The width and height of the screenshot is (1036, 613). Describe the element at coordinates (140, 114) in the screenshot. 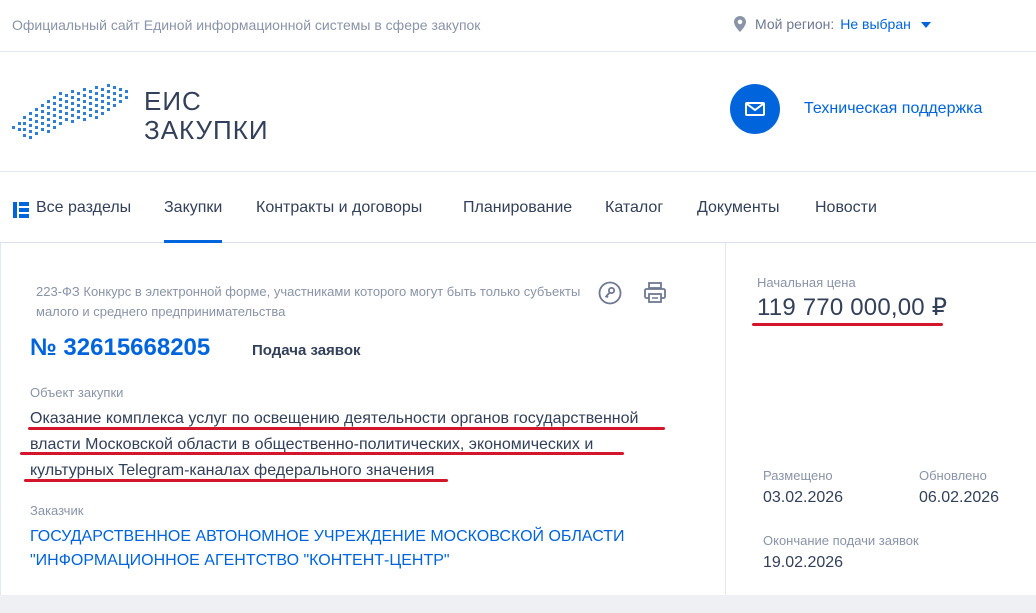

I see `eis-logo: ЕИС ЗАКУПКИ` at that location.